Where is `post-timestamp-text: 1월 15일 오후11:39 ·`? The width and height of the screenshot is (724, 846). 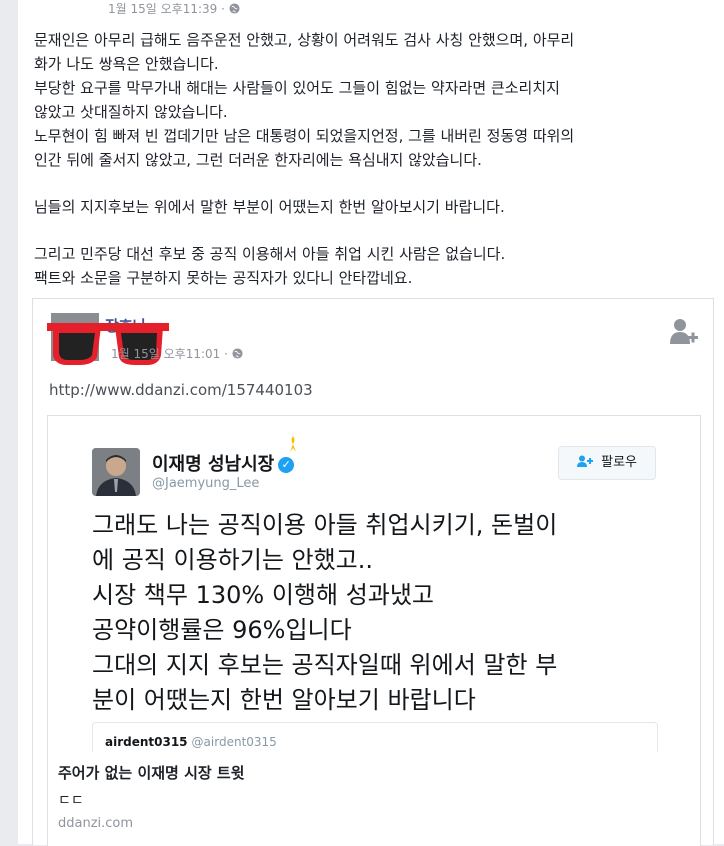
post-timestamp-text: 1월 15일 오후11:39 · is located at coordinates (168, 9).